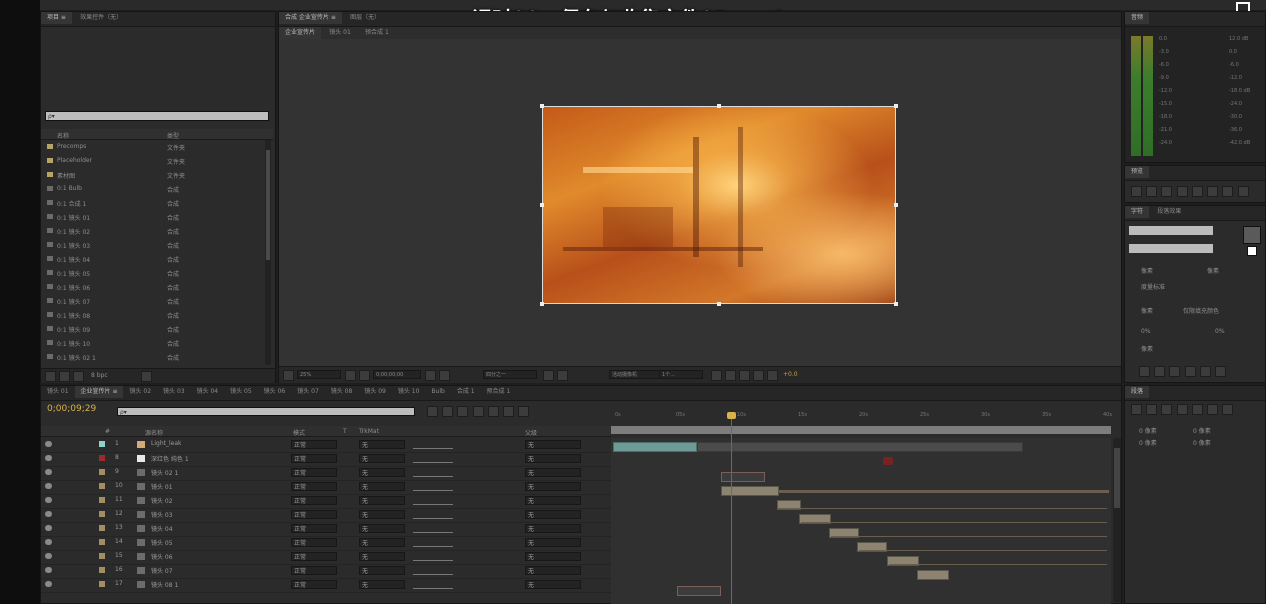  Describe the element at coordinates (288, 375) in the screenshot. I see `always-preview-icon` at that location.